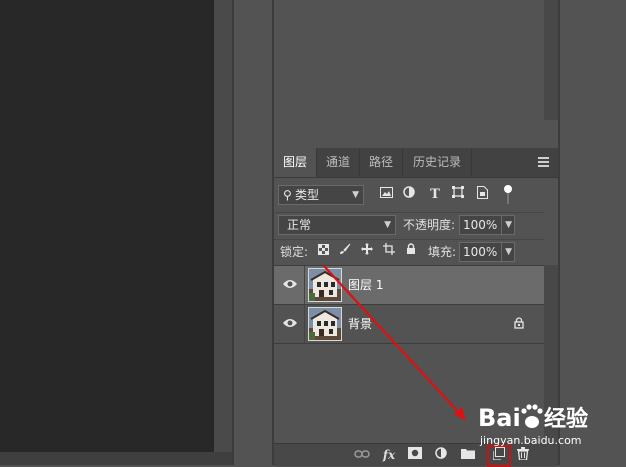  I want to click on watermark-url: jingyan.baidu.com, so click(531, 440).